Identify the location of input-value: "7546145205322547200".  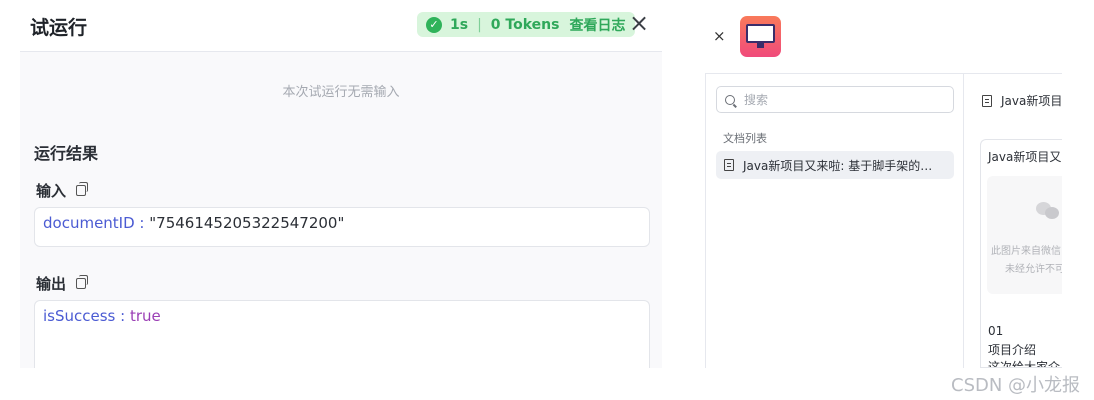
(247, 223).